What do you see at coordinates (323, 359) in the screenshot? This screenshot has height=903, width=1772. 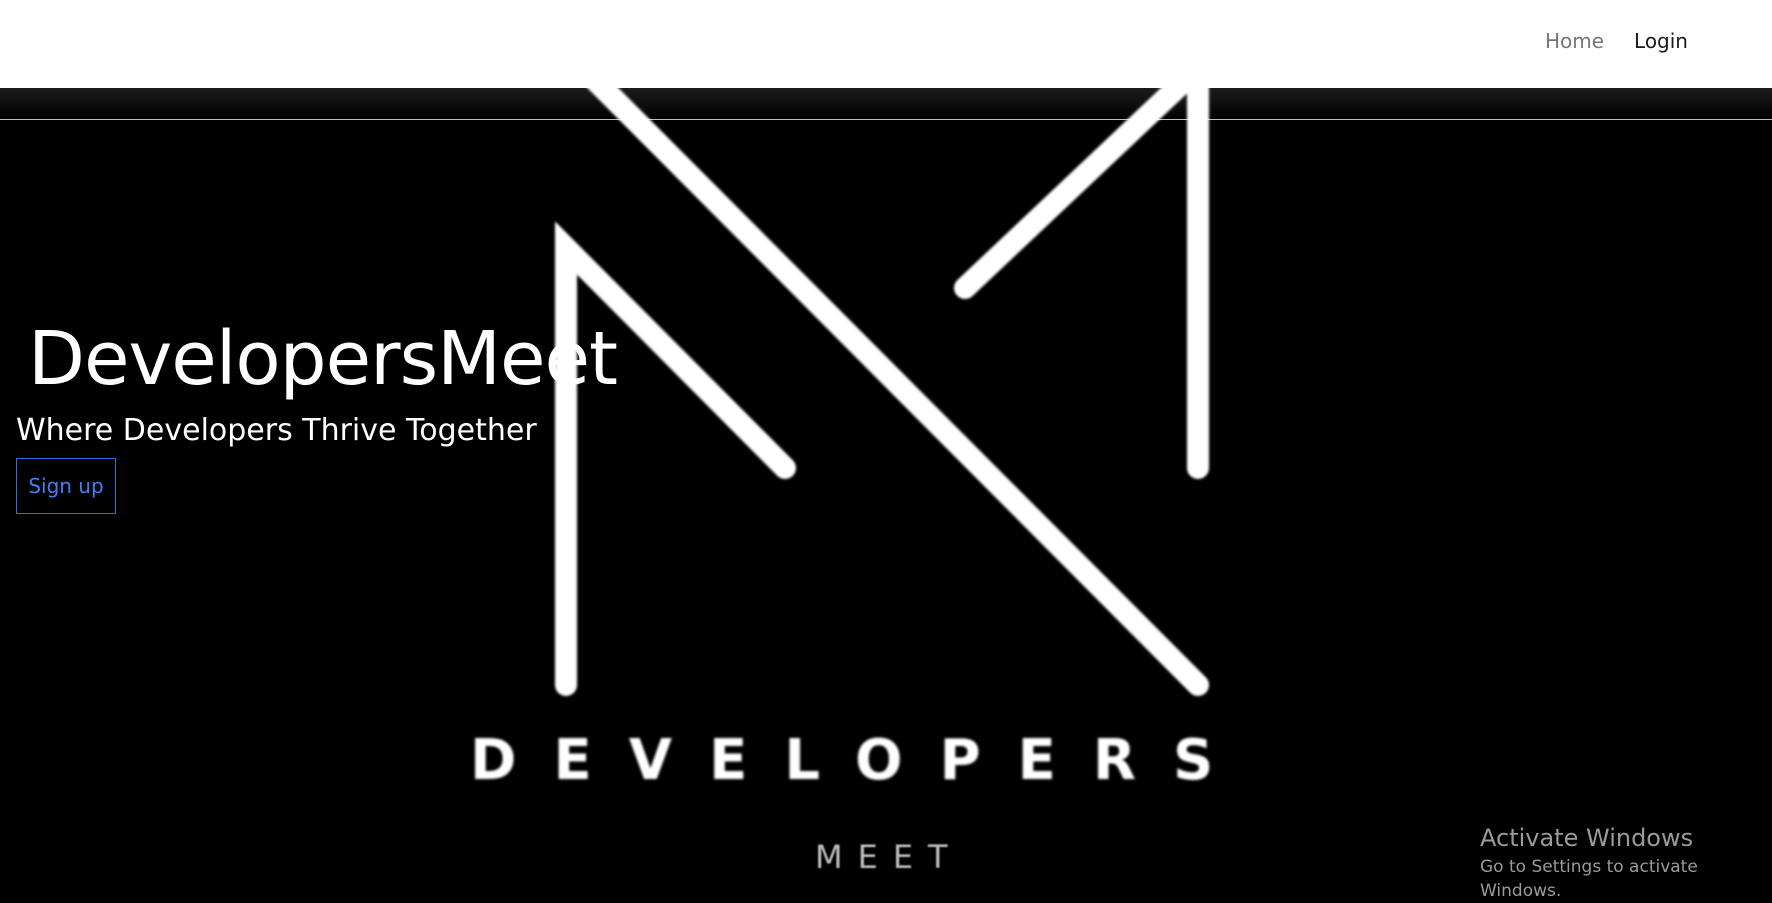 I see `hero-title: DevelopersMeet` at bounding box center [323, 359].